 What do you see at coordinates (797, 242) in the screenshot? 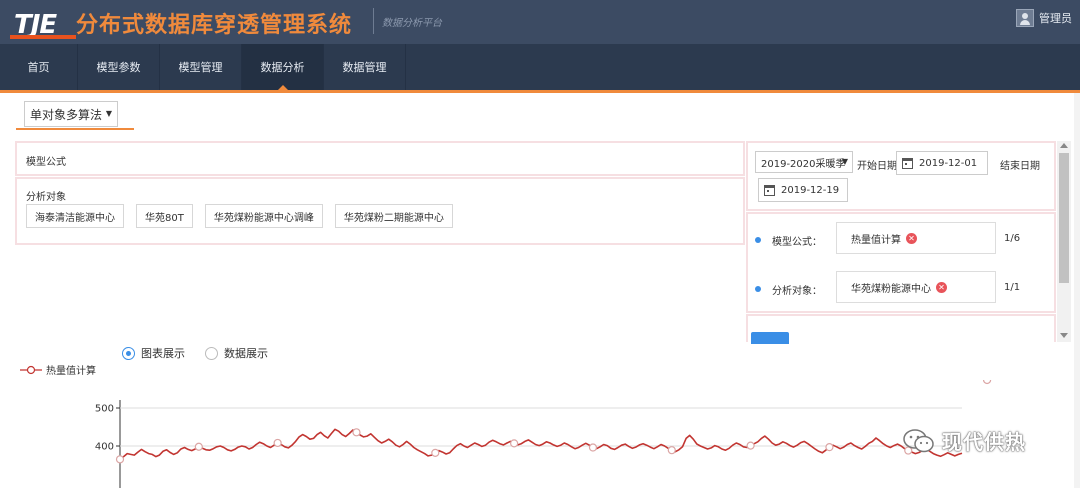
I see `selected-formula-label: 模型公式：` at bounding box center [797, 242].